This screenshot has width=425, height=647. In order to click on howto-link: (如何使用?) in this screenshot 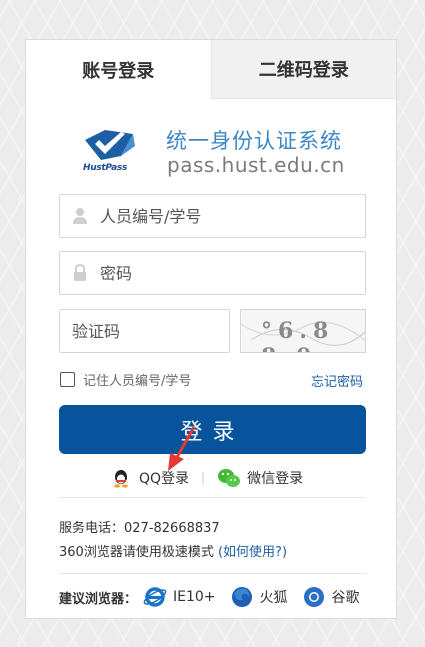, I will do `click(252, 552)`.